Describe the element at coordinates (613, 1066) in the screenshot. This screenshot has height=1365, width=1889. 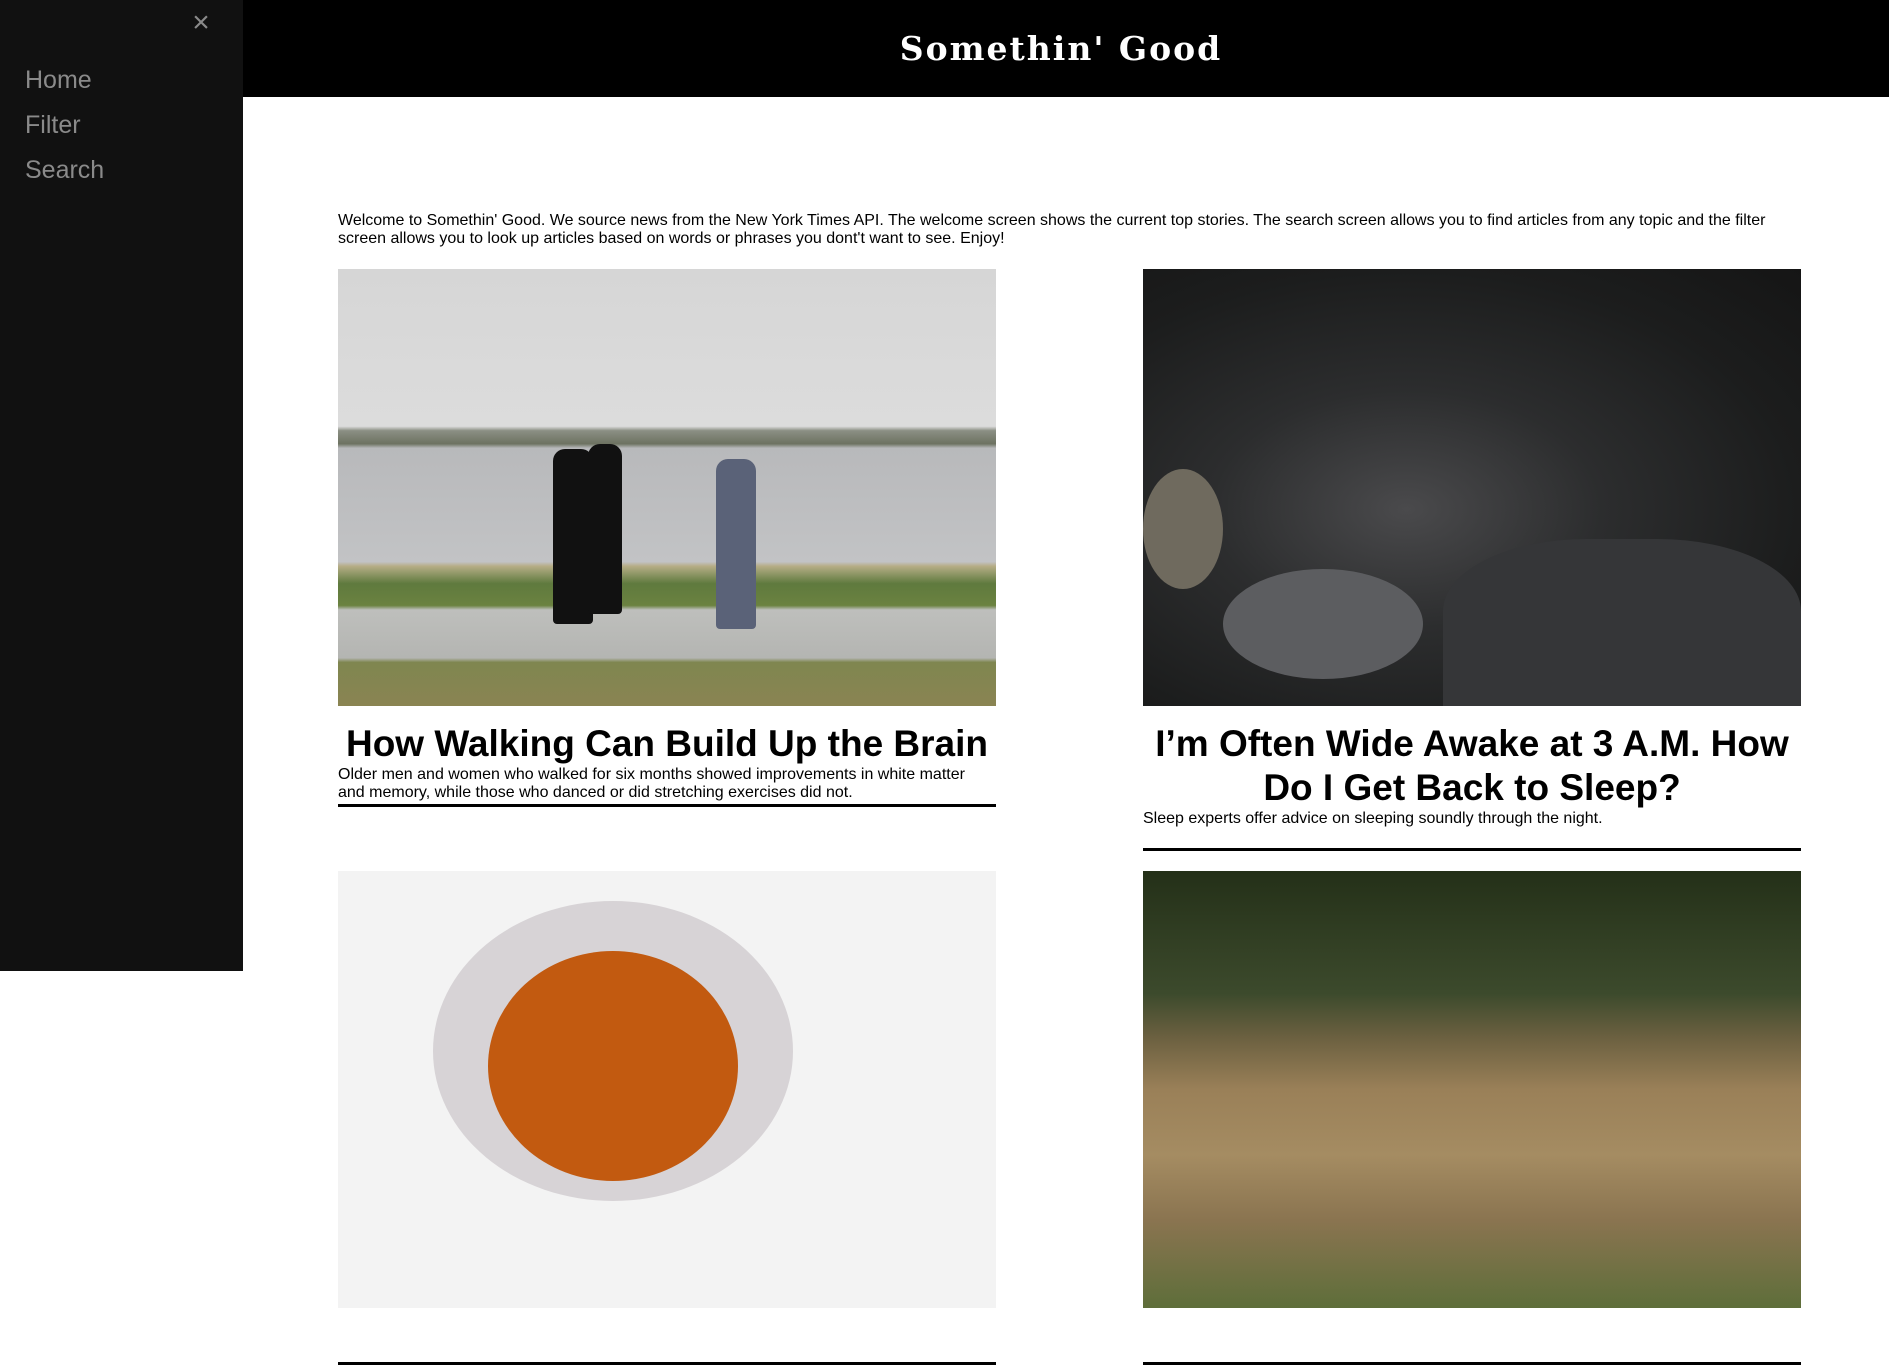
I see `broth-shape` at that location.